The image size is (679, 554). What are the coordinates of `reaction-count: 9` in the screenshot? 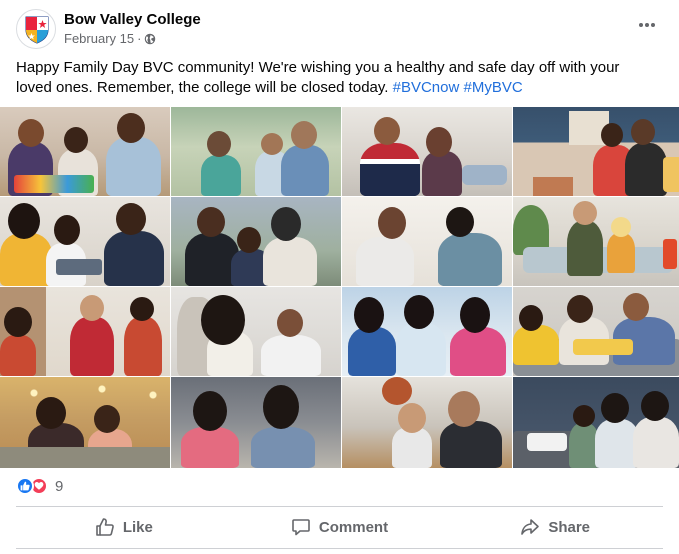 It's located at (59, 486).